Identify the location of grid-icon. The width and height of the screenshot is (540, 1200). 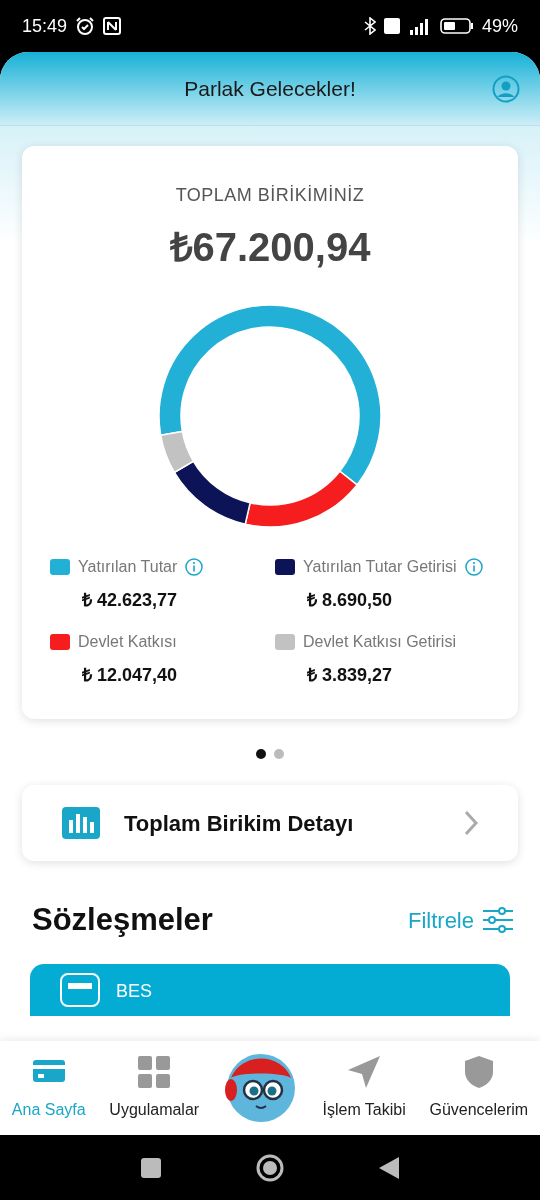
(154, 1072).